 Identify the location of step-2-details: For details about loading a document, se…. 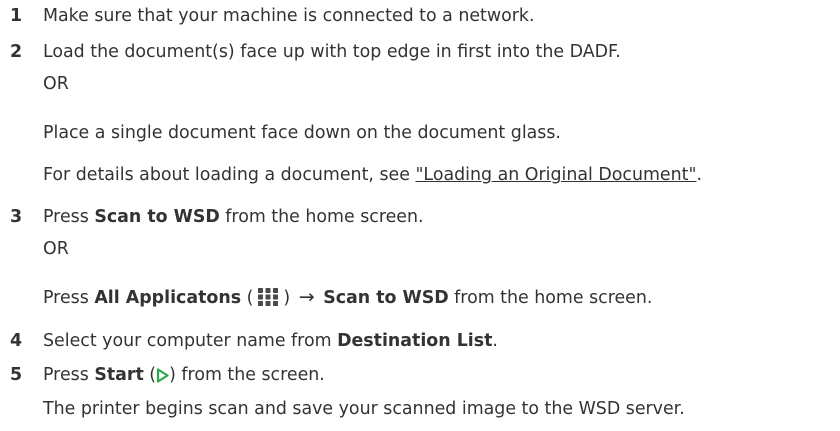
(372, 175).